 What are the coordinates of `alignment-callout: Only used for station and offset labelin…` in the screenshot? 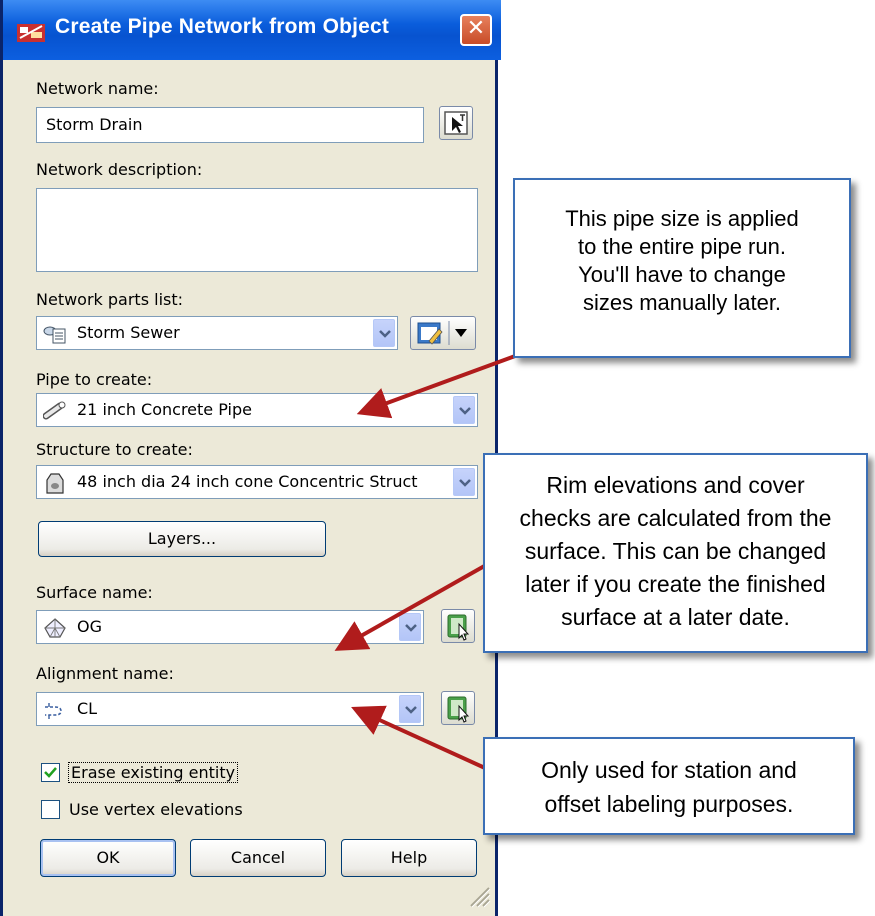 It's located at (669, 786).